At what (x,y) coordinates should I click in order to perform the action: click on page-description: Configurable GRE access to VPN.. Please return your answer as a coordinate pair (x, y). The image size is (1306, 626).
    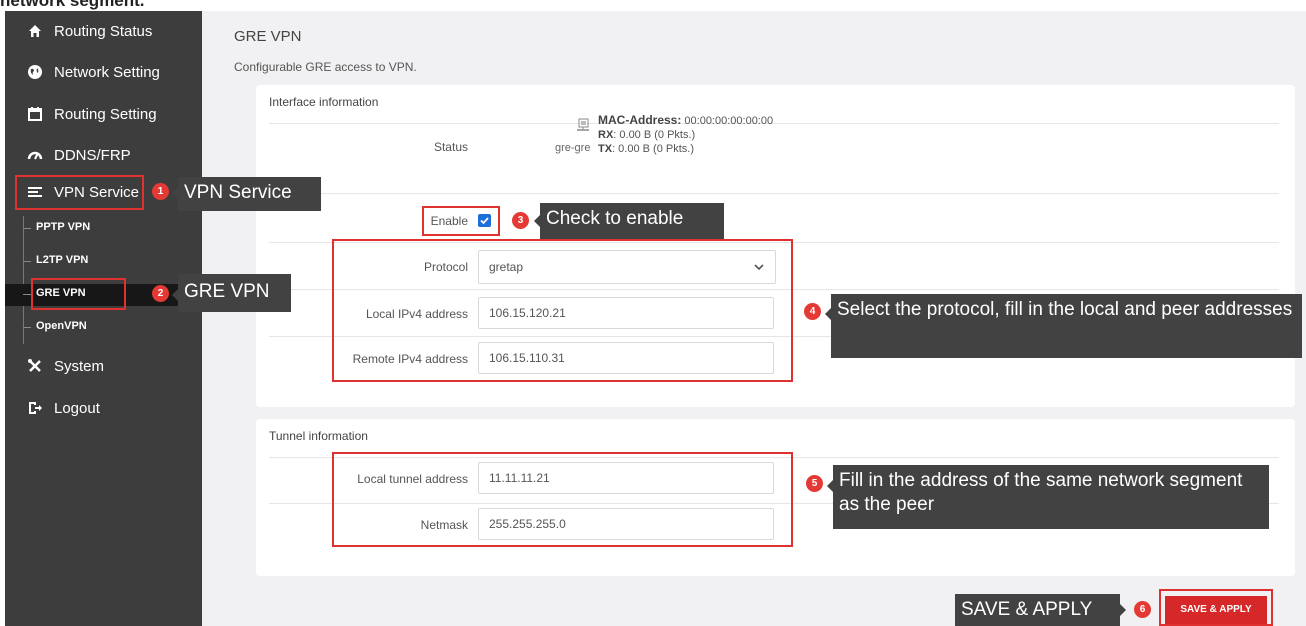
    Looking at the image, I should click on (325, 67).